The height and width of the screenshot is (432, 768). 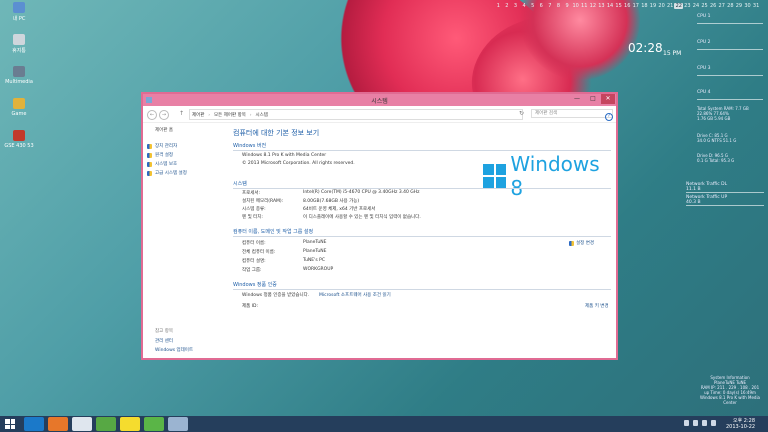 What do you see at coordinates (739, 6) in the screenshot?
I see `calendar-day: 29` at bounding box center [739, 6].